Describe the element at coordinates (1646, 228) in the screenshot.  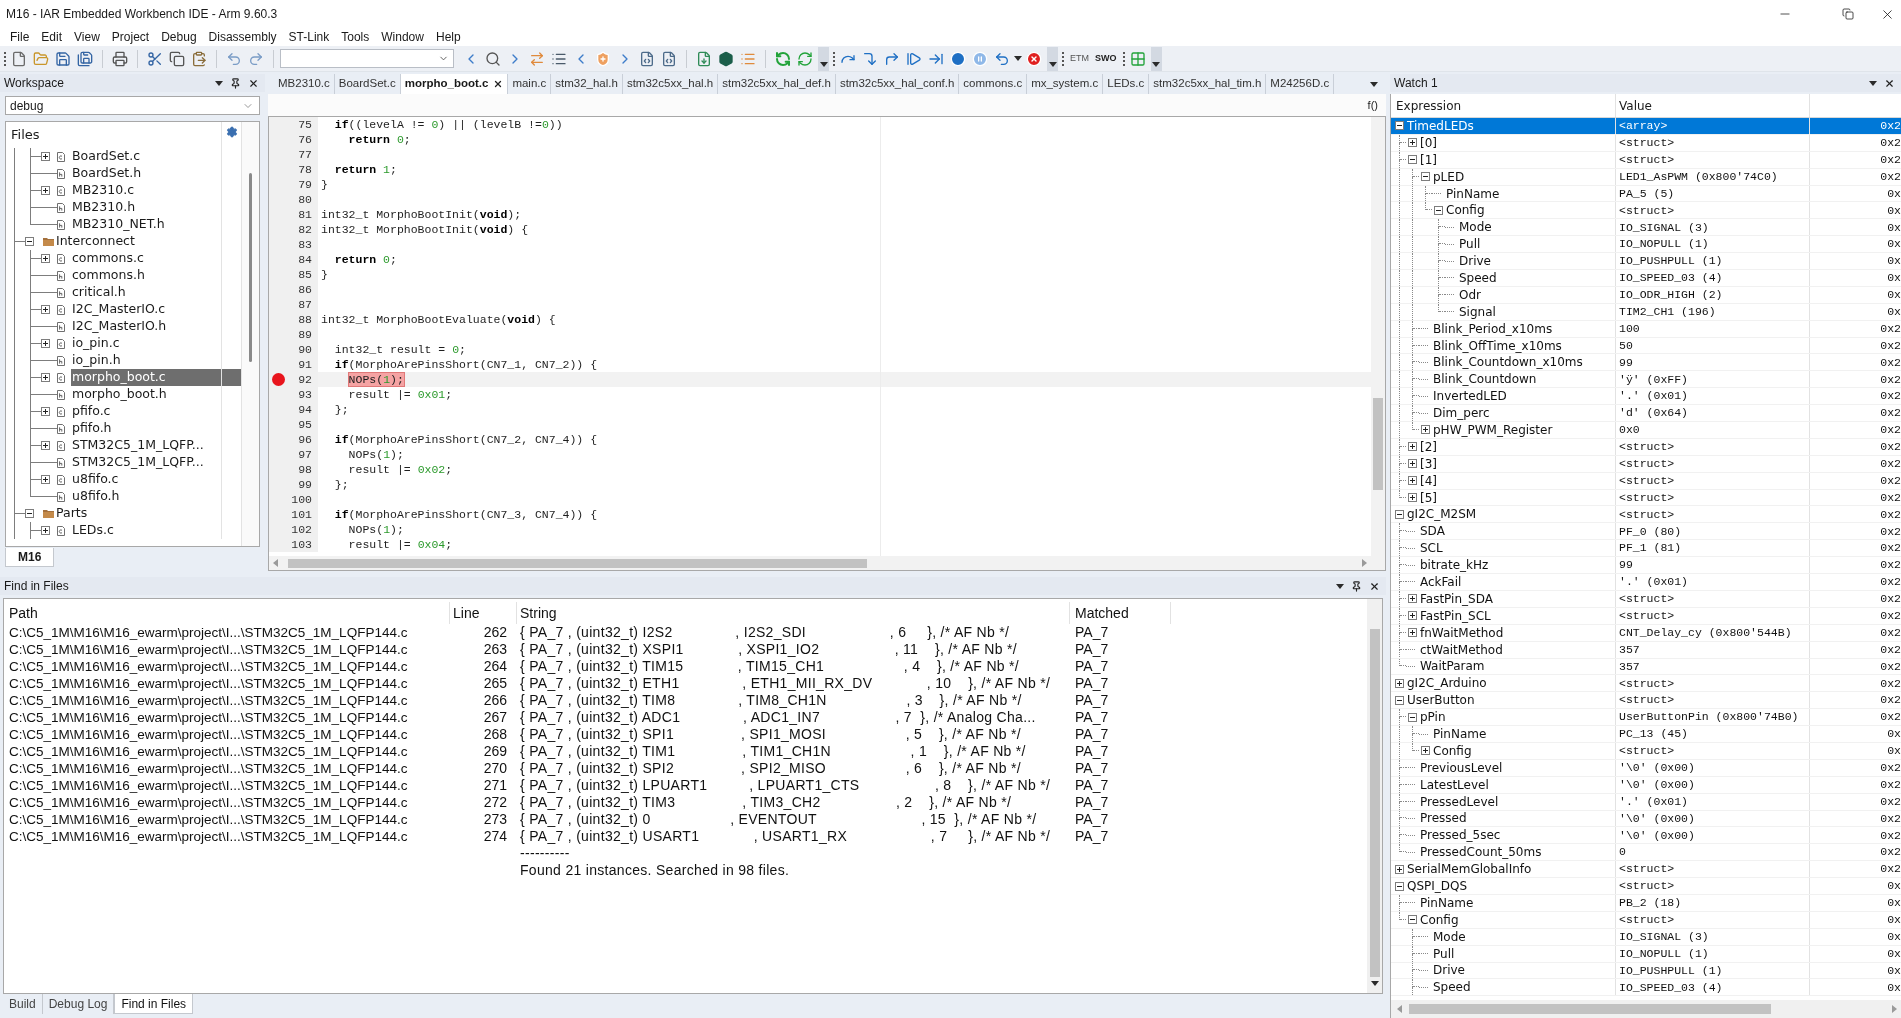
I see `watch-row: Mode IO_SIGNAL (3) 0x` at that location.